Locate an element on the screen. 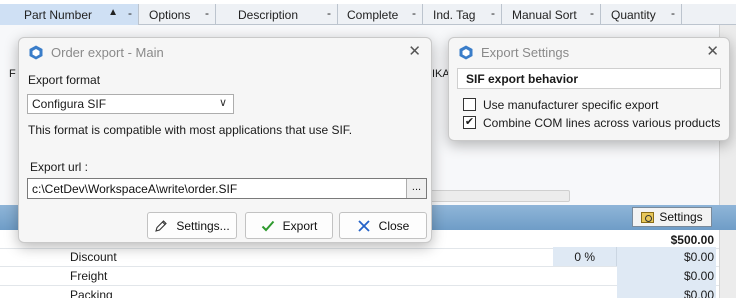  close-button: Close is located at coordinates (383, 225).